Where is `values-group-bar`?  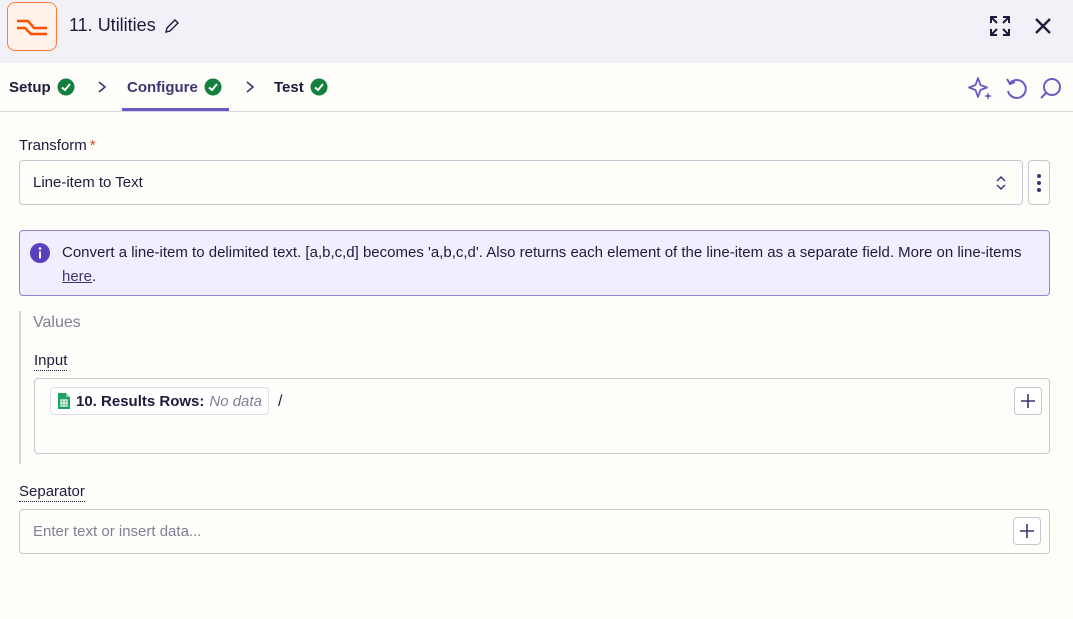 values-group-bar is located at coordinates (20, 387).